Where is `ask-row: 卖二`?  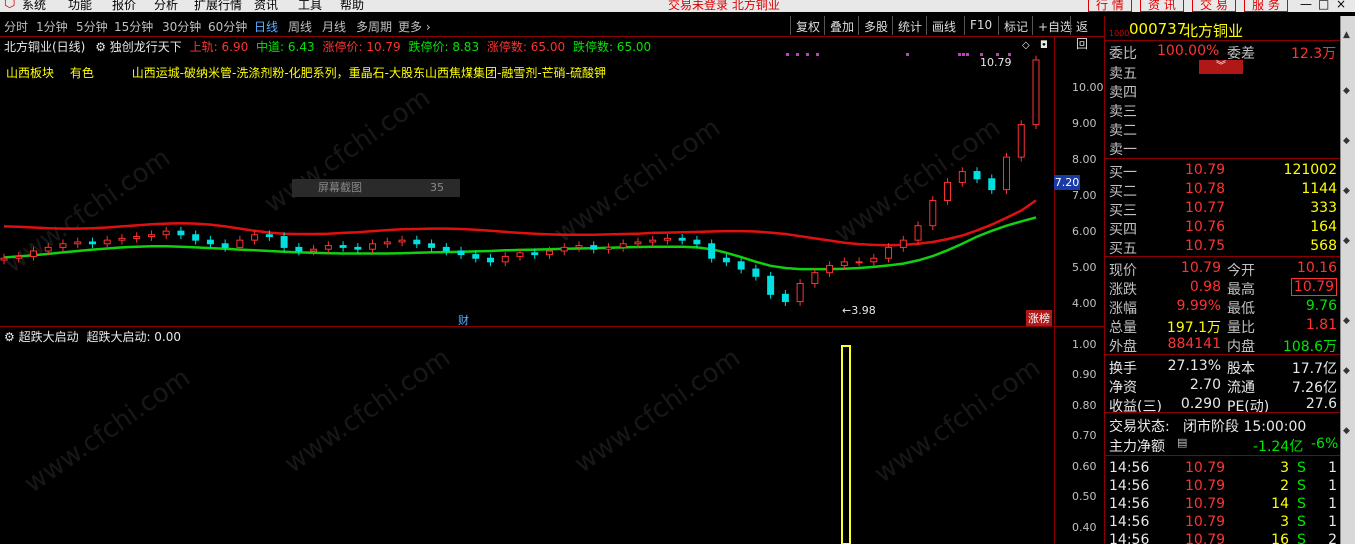 ask-row: 卖二 is located at coordinates (1223, 129).